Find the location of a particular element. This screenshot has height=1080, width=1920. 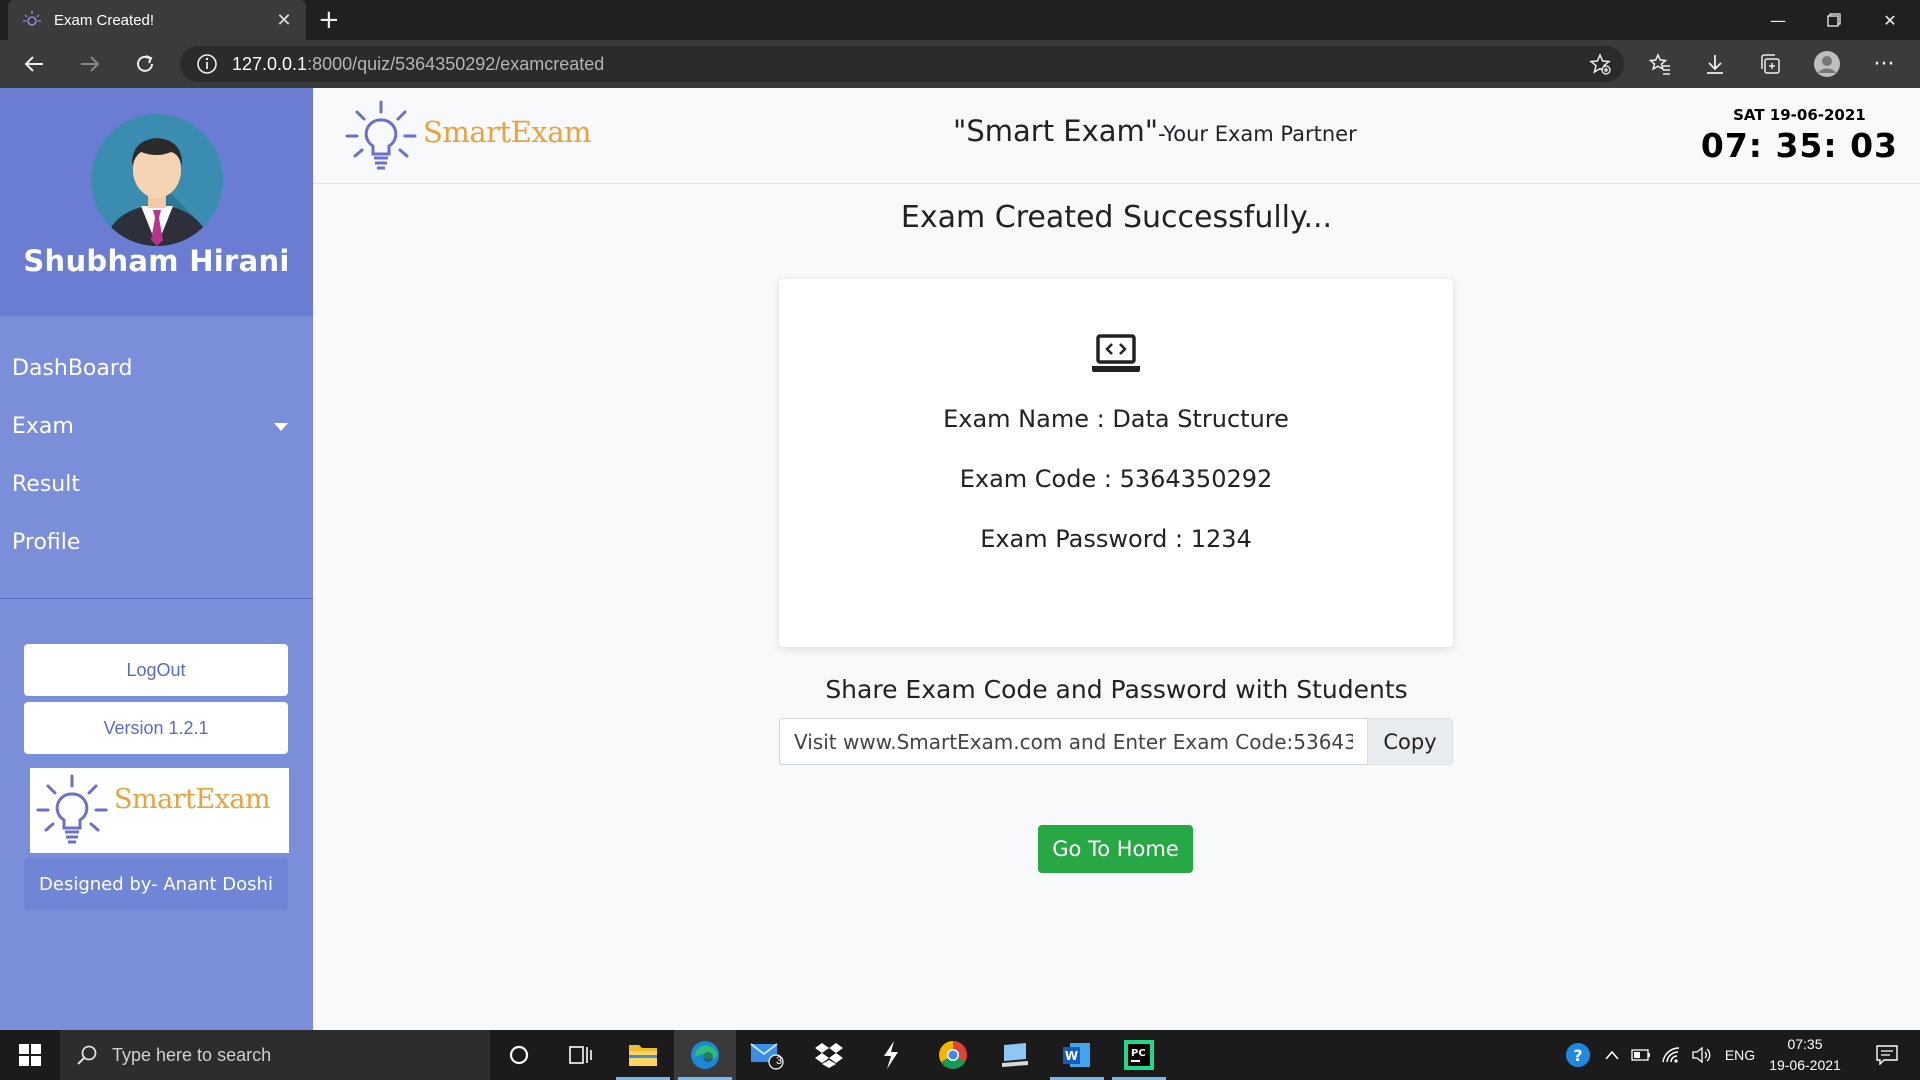

edge-browser-icon is located at coordinates (705, 1055).